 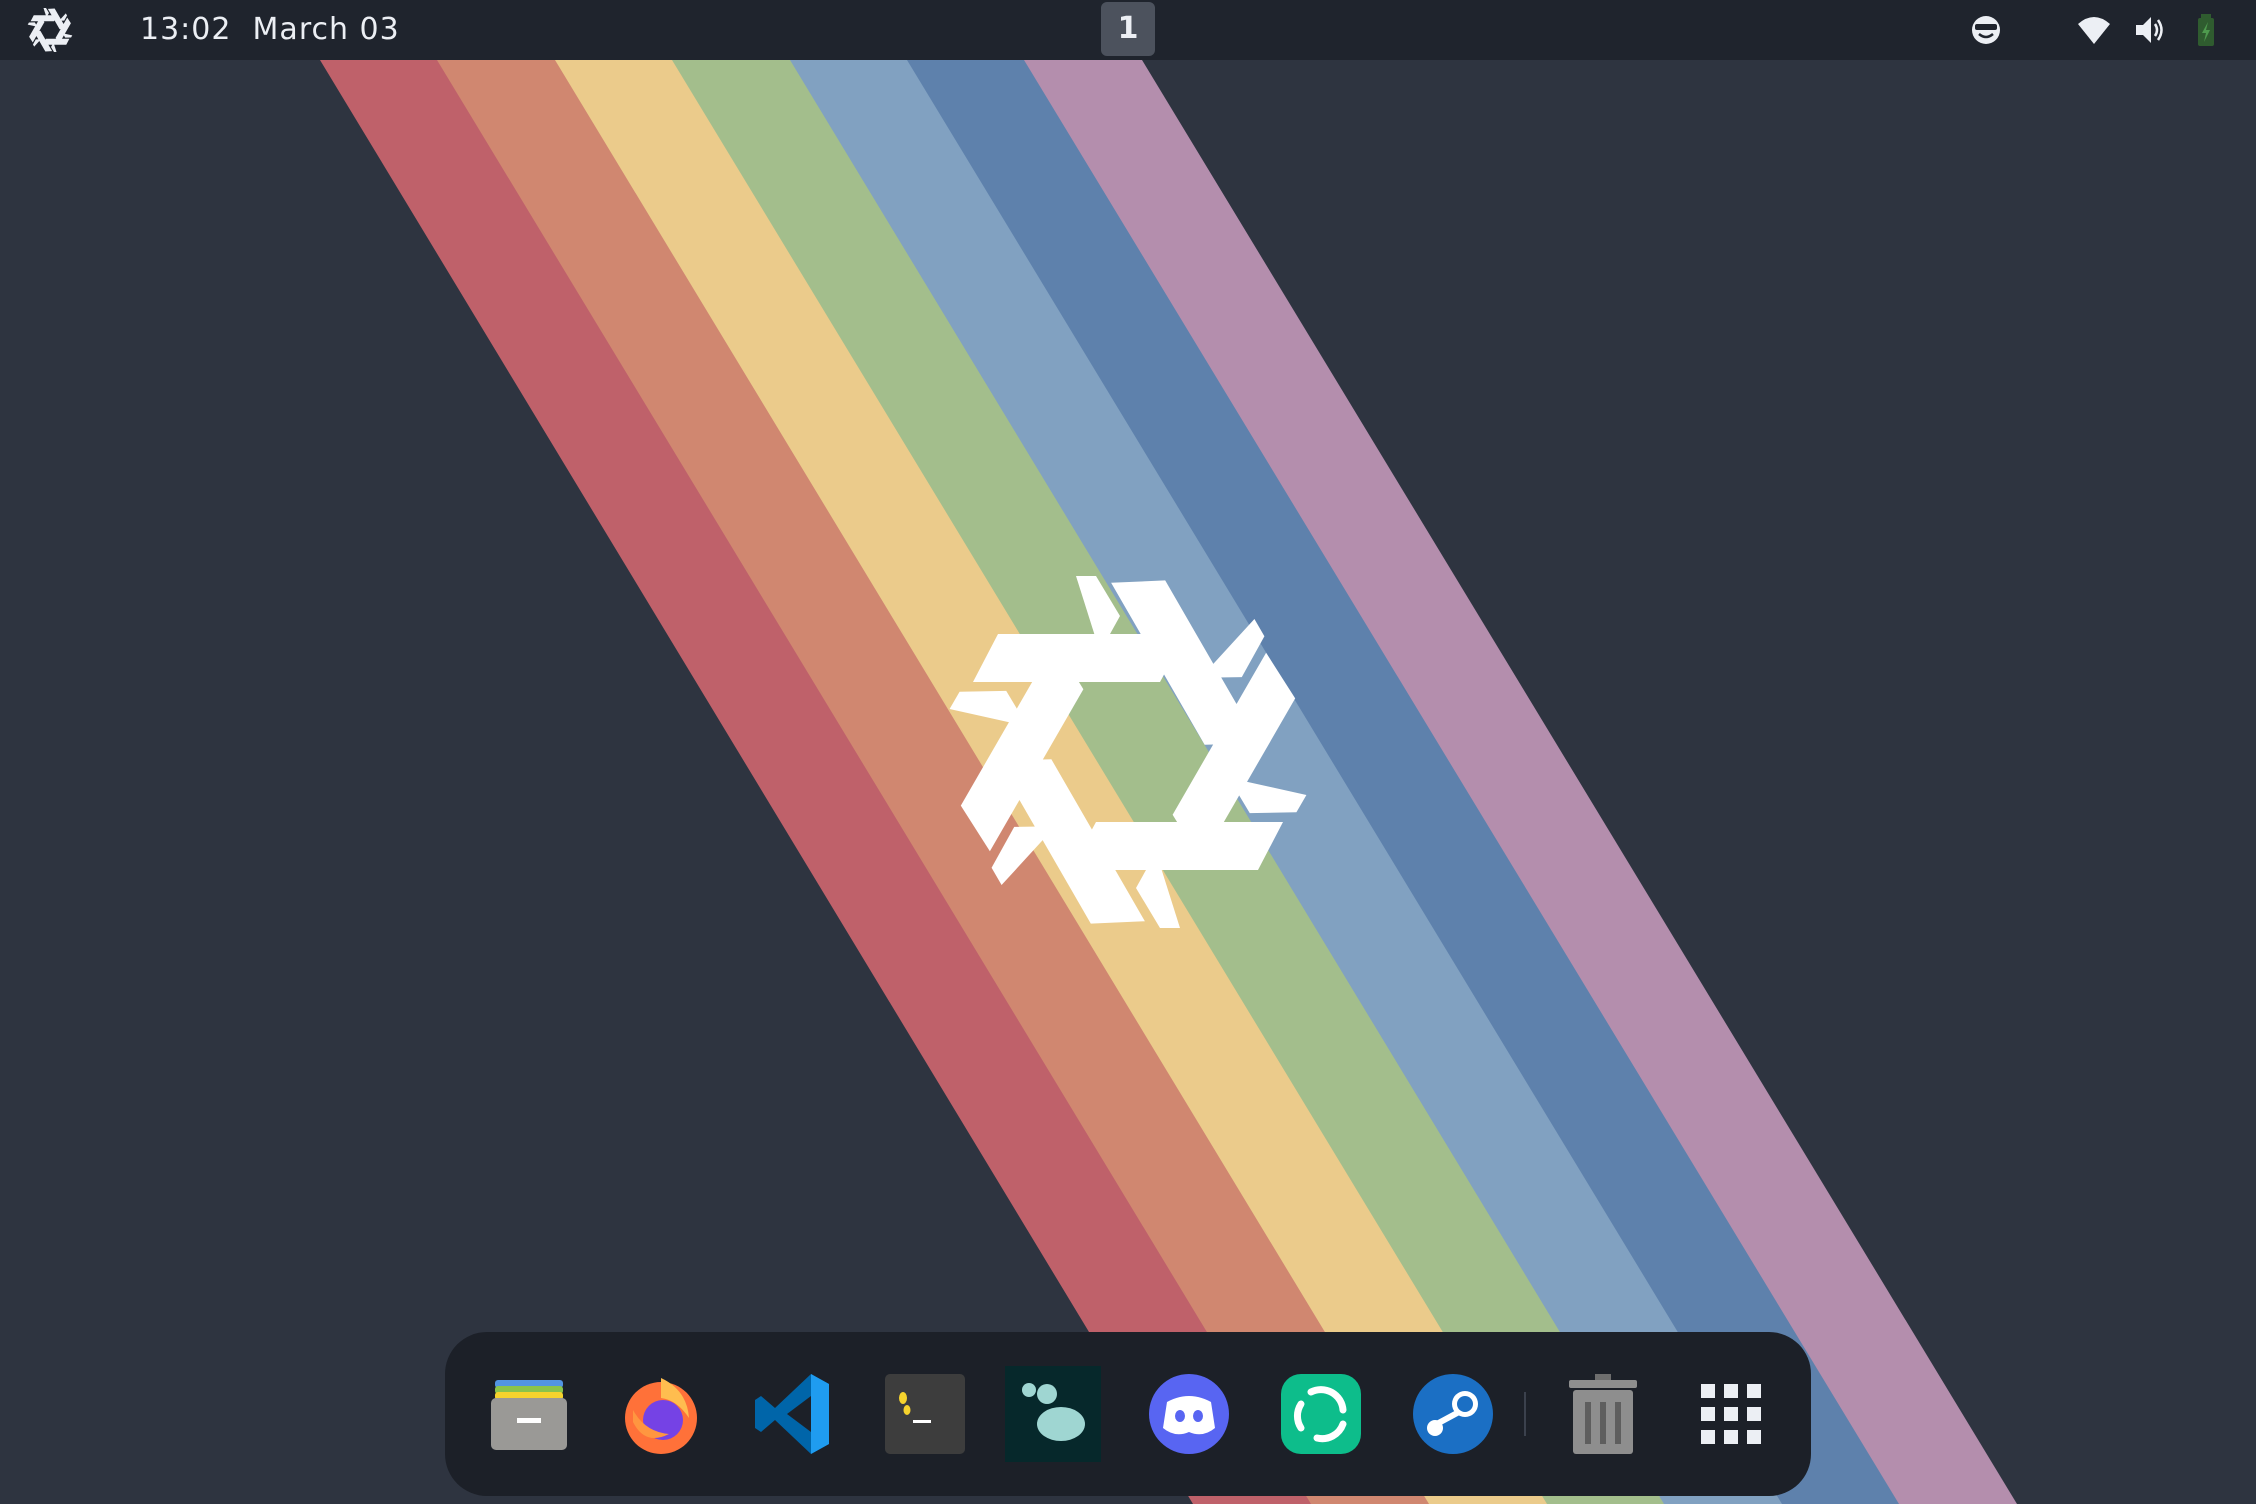 I want to click on steam-button, so click(x=1453, y=1414).